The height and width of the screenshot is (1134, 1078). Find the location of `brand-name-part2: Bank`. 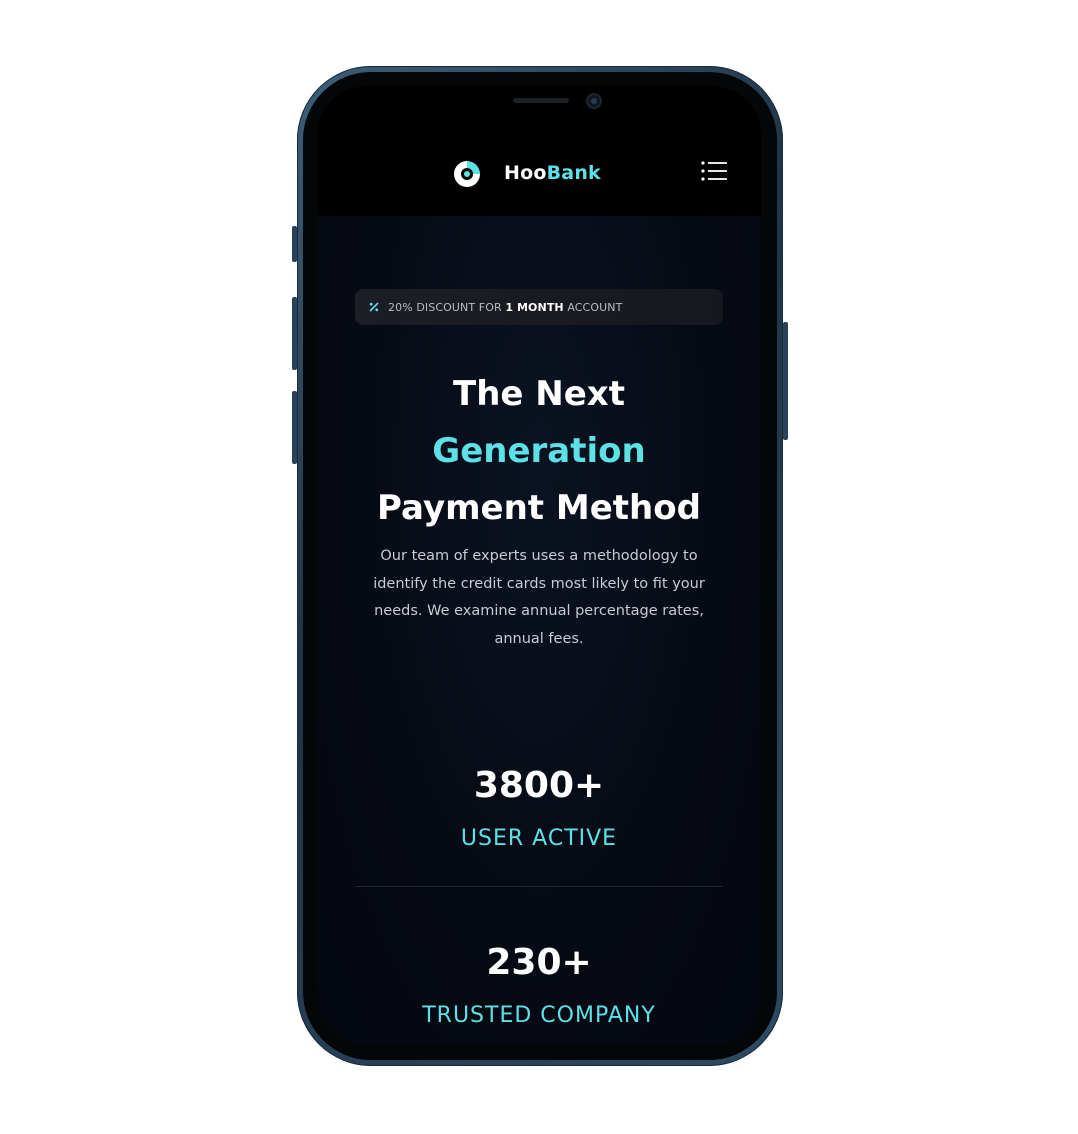

brand-name-part2: Bank is located at coordinates (573, 173).